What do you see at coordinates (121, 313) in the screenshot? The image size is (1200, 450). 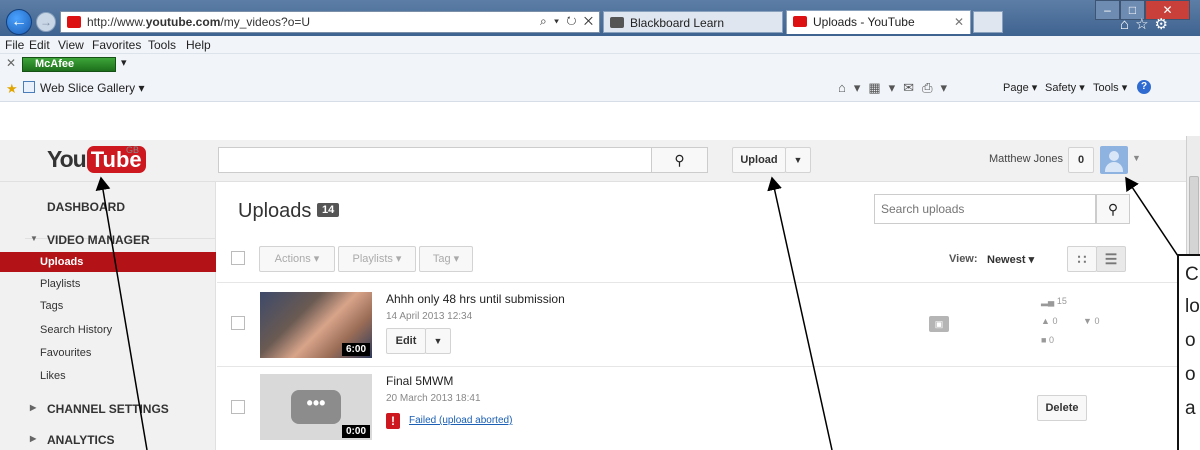 I see `arrow-to-logo` at bounding box center [121, 313].